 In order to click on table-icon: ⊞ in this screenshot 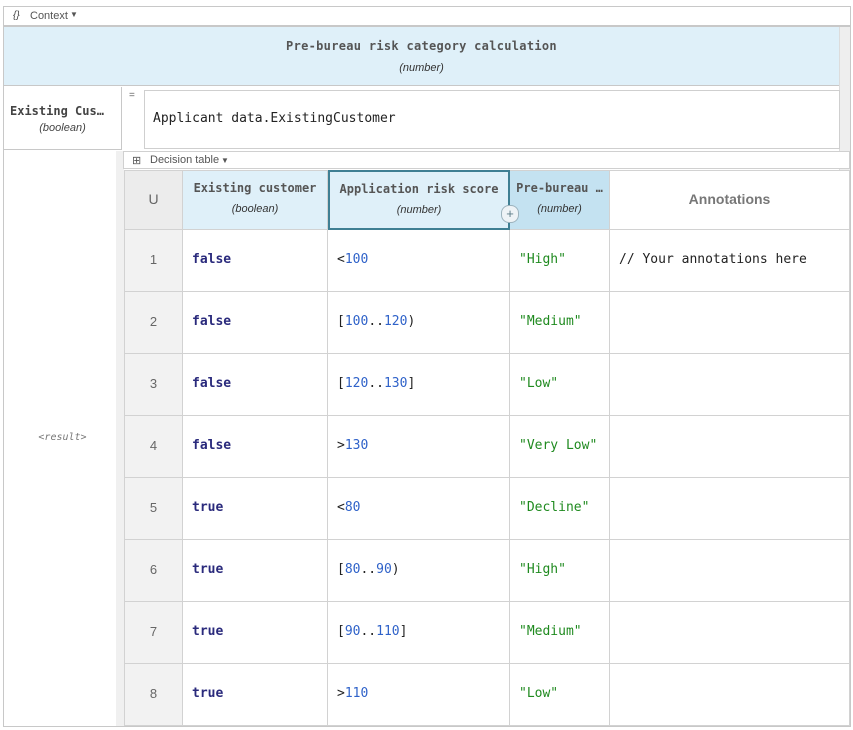, I will do `click(137, 161)`.